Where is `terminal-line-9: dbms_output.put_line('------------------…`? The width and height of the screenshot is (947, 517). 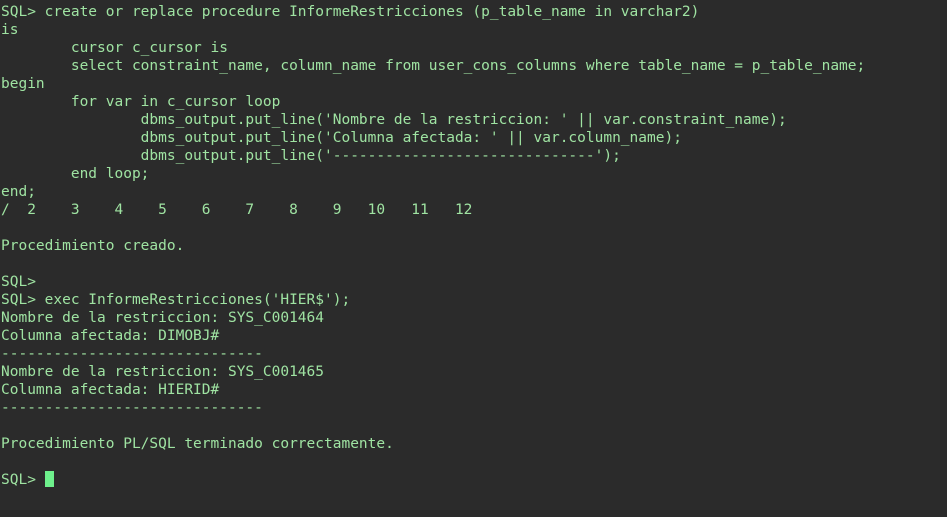
terminal-line-9: dbms_output.put_line('------------------… is located at coordinates (311, 156).